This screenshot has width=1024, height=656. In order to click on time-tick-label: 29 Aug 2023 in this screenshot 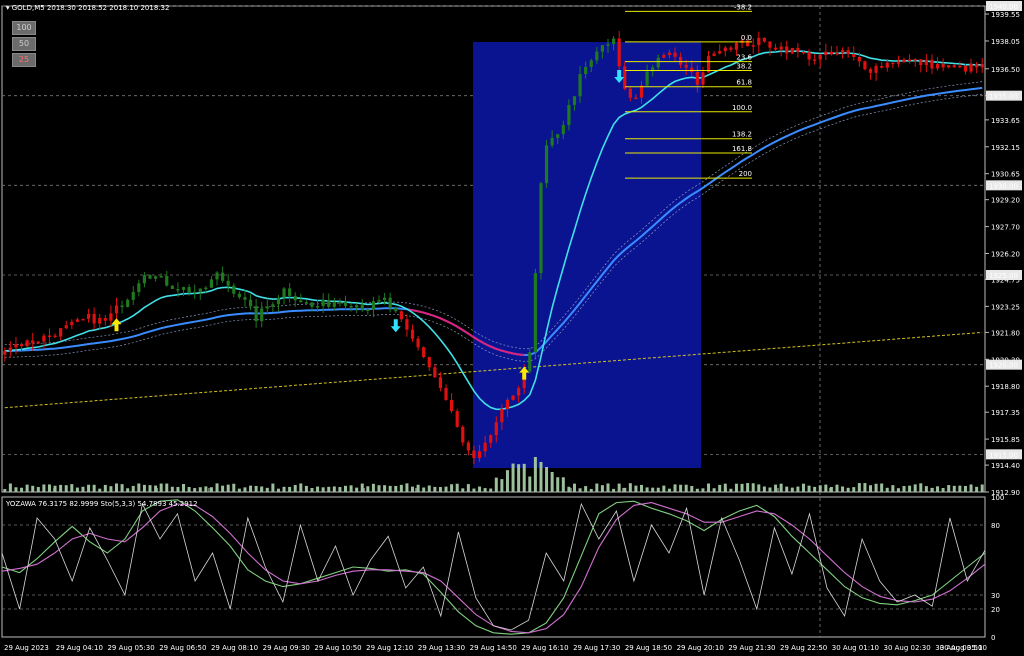, I will do `click(26, 648)`.